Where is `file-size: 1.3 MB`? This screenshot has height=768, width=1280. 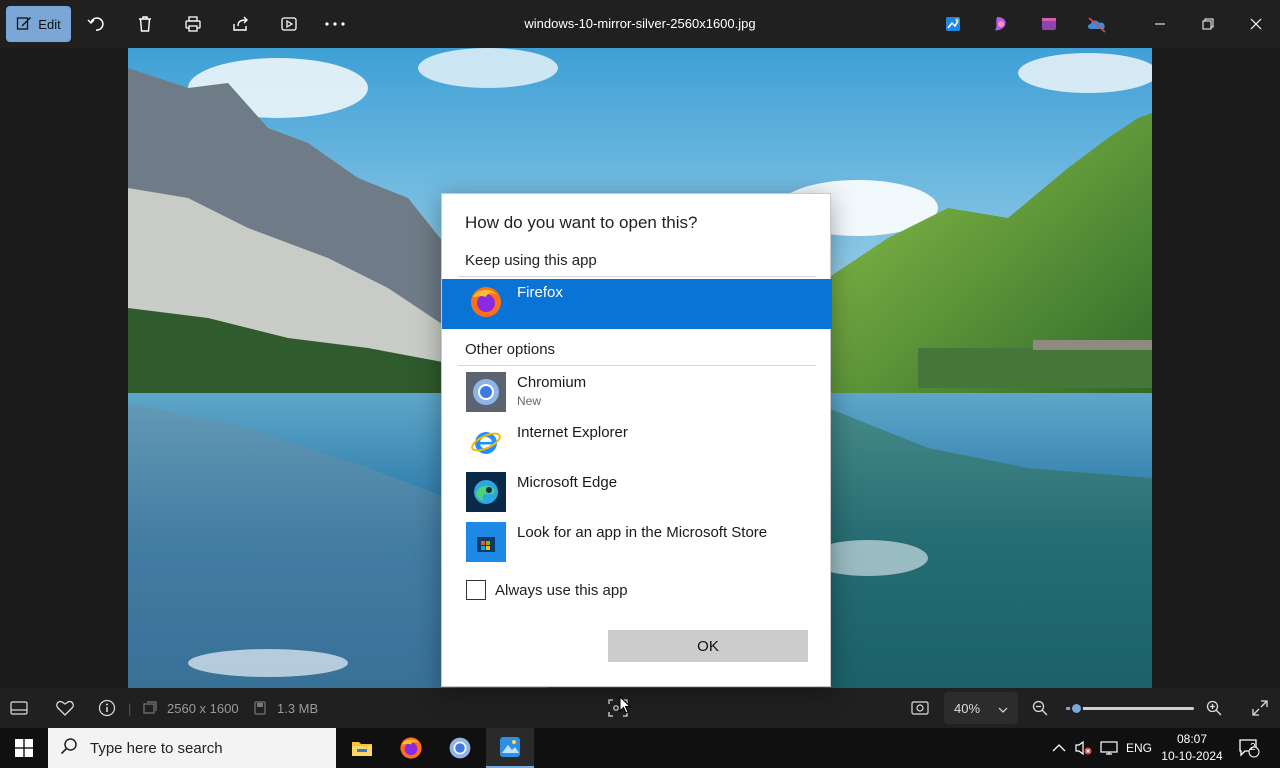 file-size: 1.3 MB is located at coordinates (298, 708).